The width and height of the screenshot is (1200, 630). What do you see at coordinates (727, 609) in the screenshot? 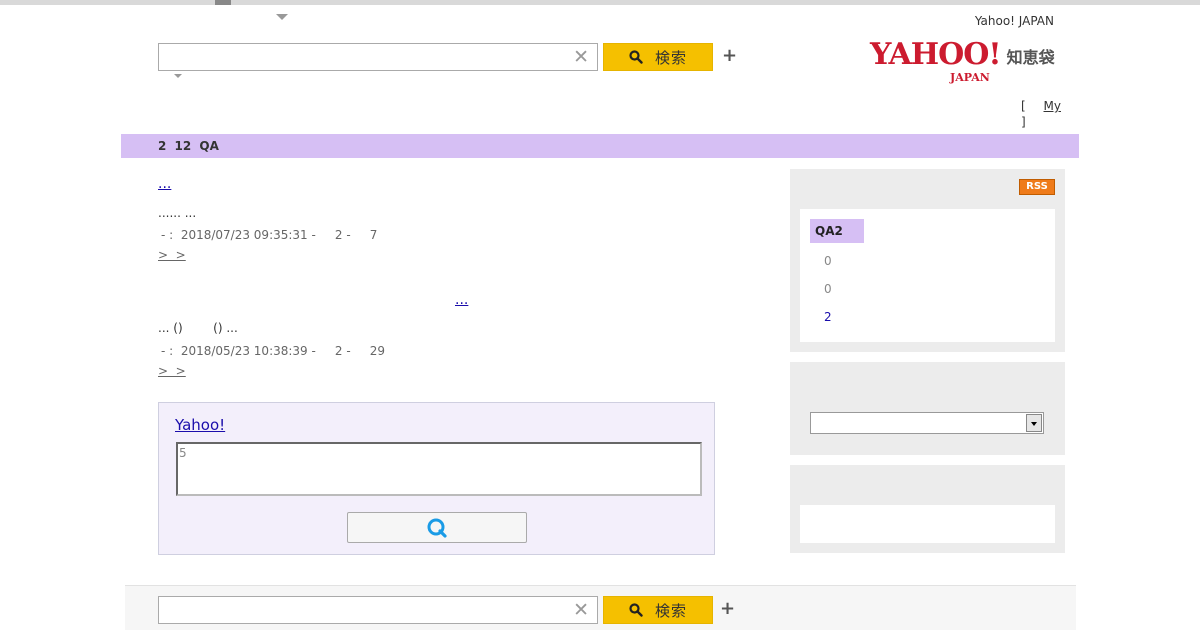
I see `footer-add-search-plus-icon: +` at bounding box center [727, 609].